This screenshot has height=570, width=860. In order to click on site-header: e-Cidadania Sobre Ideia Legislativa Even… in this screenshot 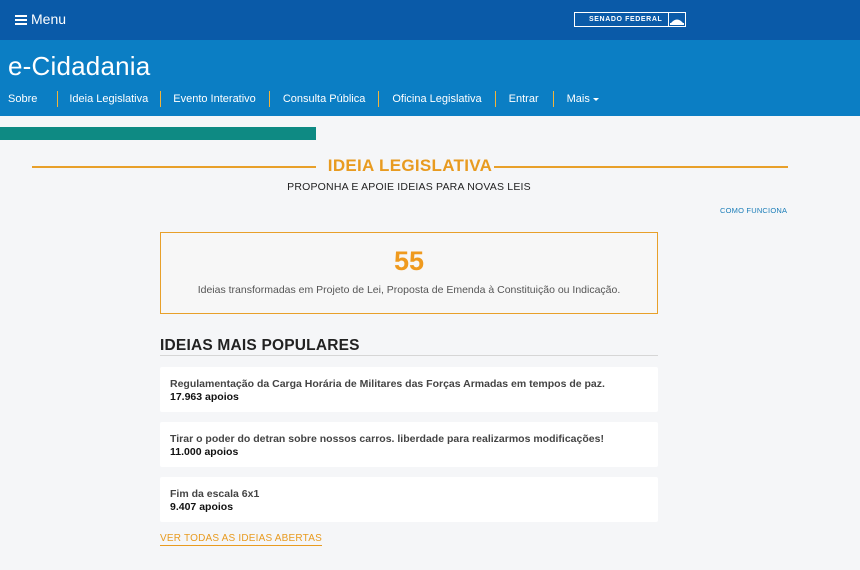, I will do `click(430, 78)`.